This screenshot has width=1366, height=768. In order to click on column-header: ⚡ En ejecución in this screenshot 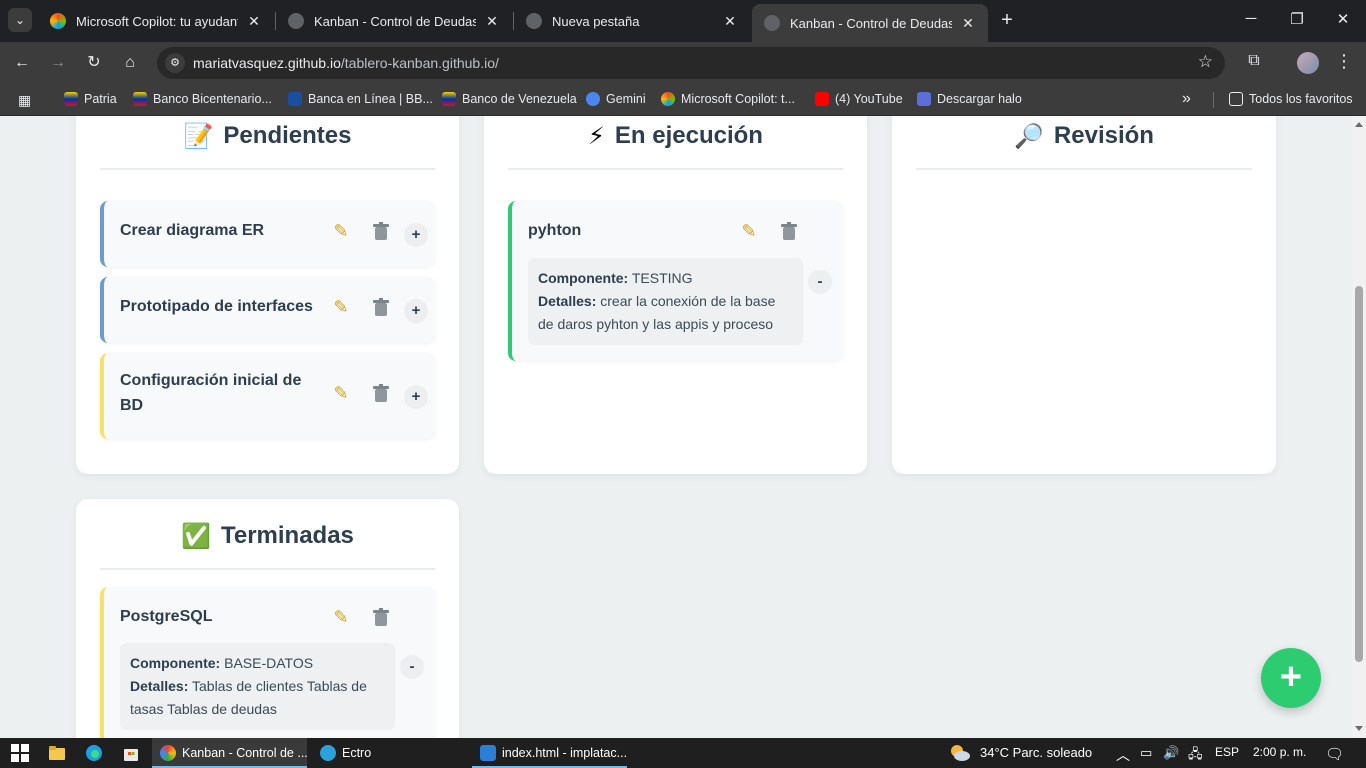, I will do `click(675, 143)`.